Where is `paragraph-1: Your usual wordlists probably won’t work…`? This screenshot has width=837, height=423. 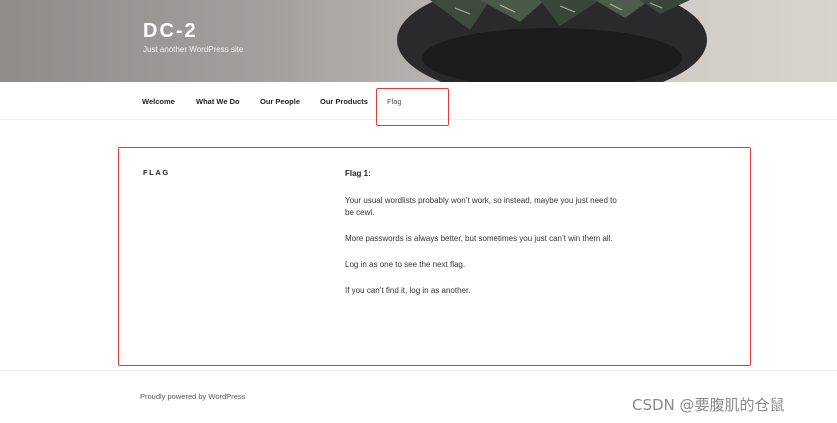
paragraph-1: Your usual wordlists probably won’t work… is located at coordinates (481, 206).